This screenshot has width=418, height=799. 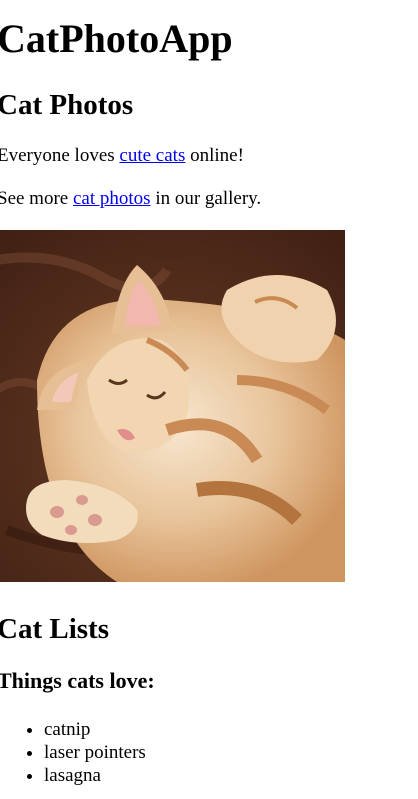 I want to click on list-item: lasagna, so click(x=231, y=775).